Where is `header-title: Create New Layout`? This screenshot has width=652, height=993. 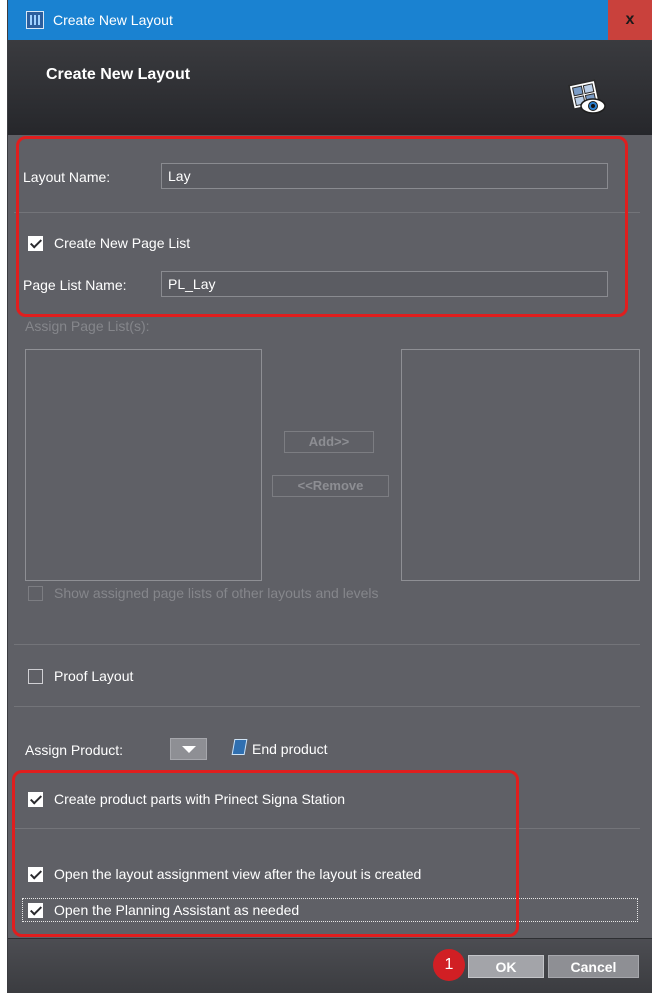 header-title: Create New Layout is located at coordinates (118, 74).